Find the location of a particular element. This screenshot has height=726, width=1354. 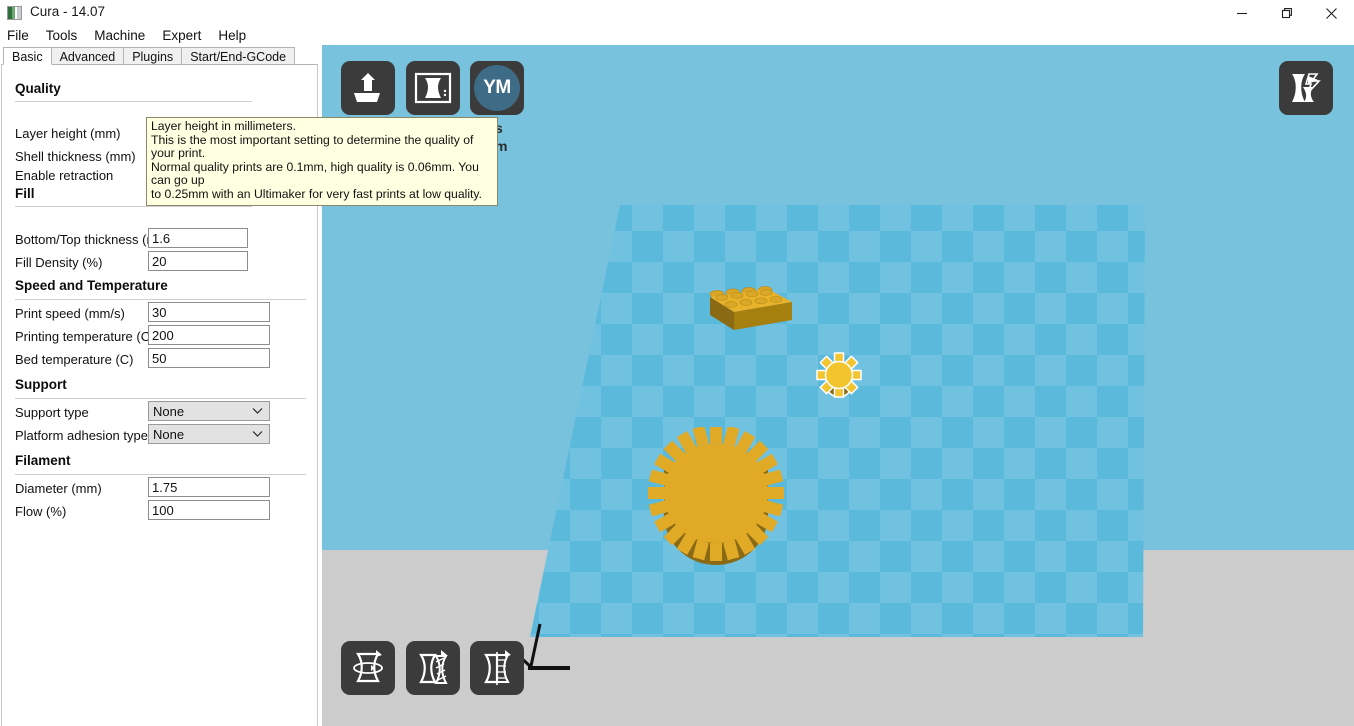

group-title-filament: Filament is located at coordinates (43, 460).